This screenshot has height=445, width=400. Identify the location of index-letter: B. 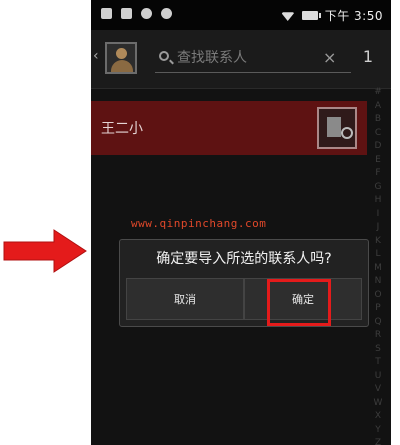
(378, 120).